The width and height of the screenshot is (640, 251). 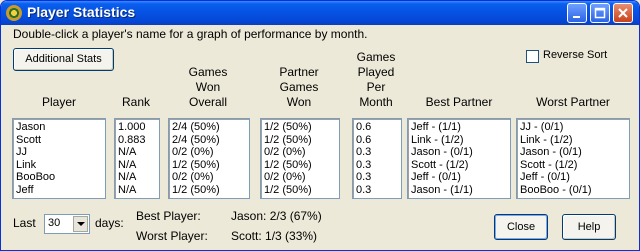 I want to click on window-title: Player Statistics, so click(x=81, y=12).